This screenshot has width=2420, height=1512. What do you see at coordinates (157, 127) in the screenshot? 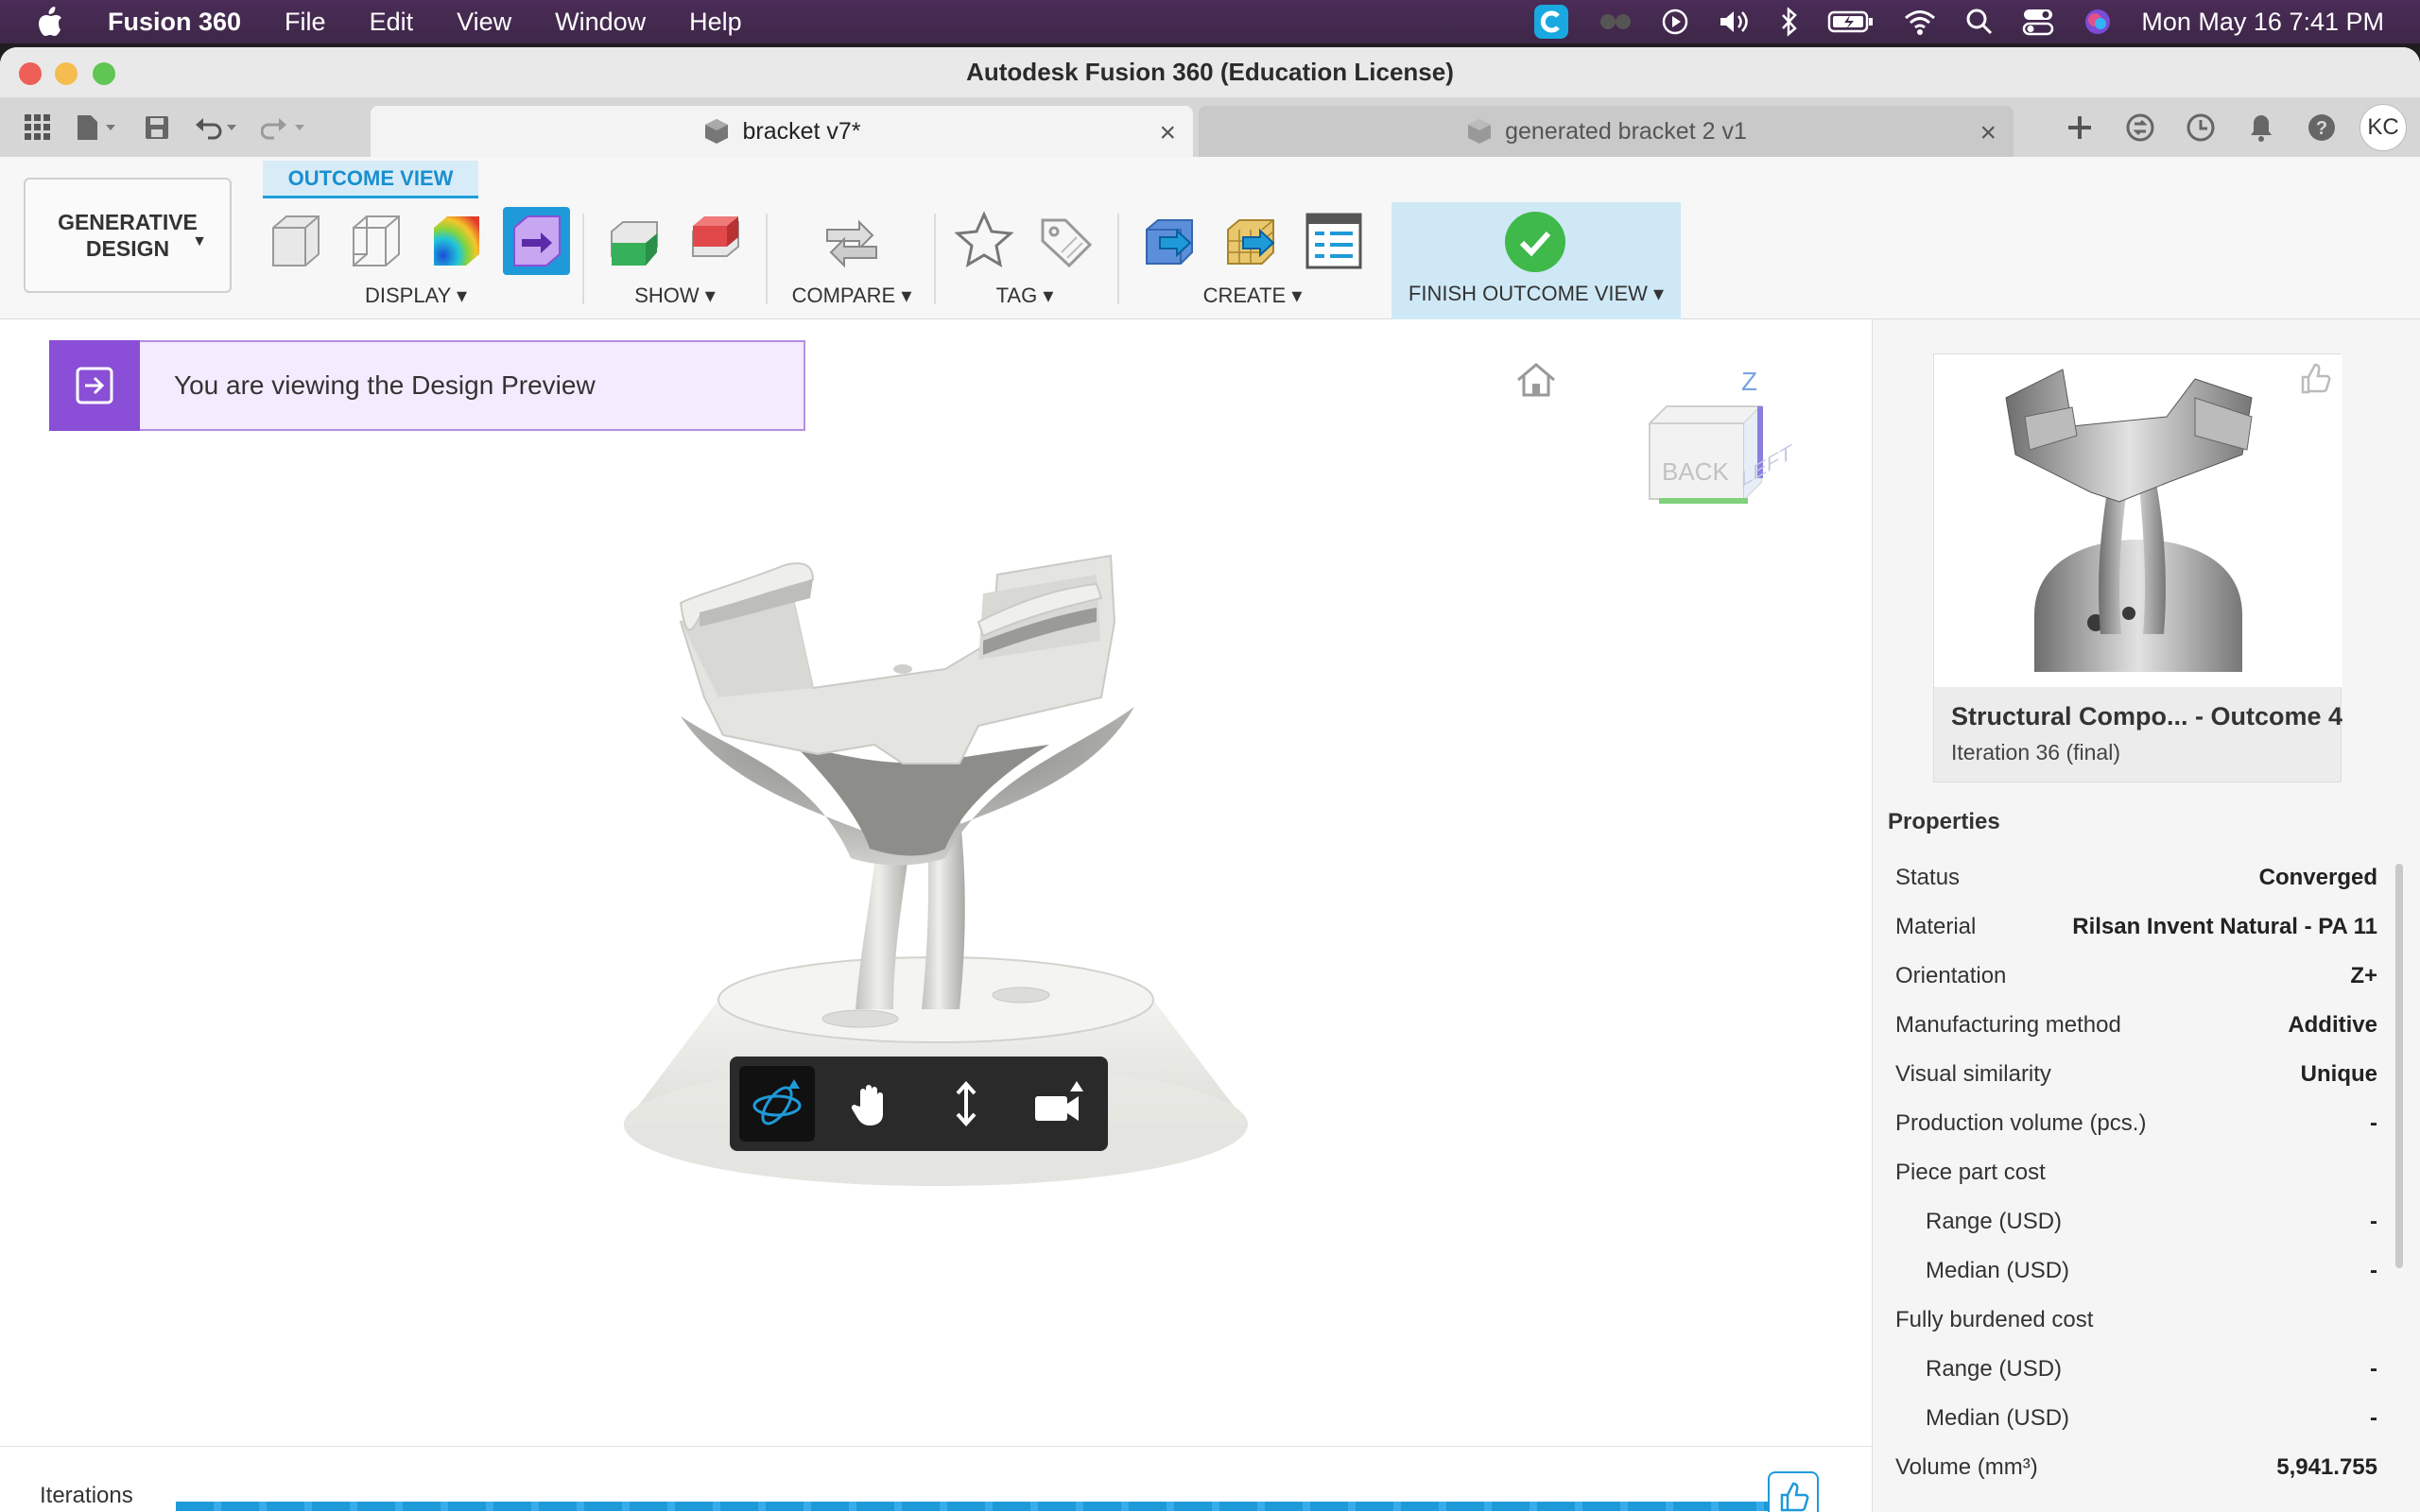
I see `save-icon` at bounding box center [157, 127].